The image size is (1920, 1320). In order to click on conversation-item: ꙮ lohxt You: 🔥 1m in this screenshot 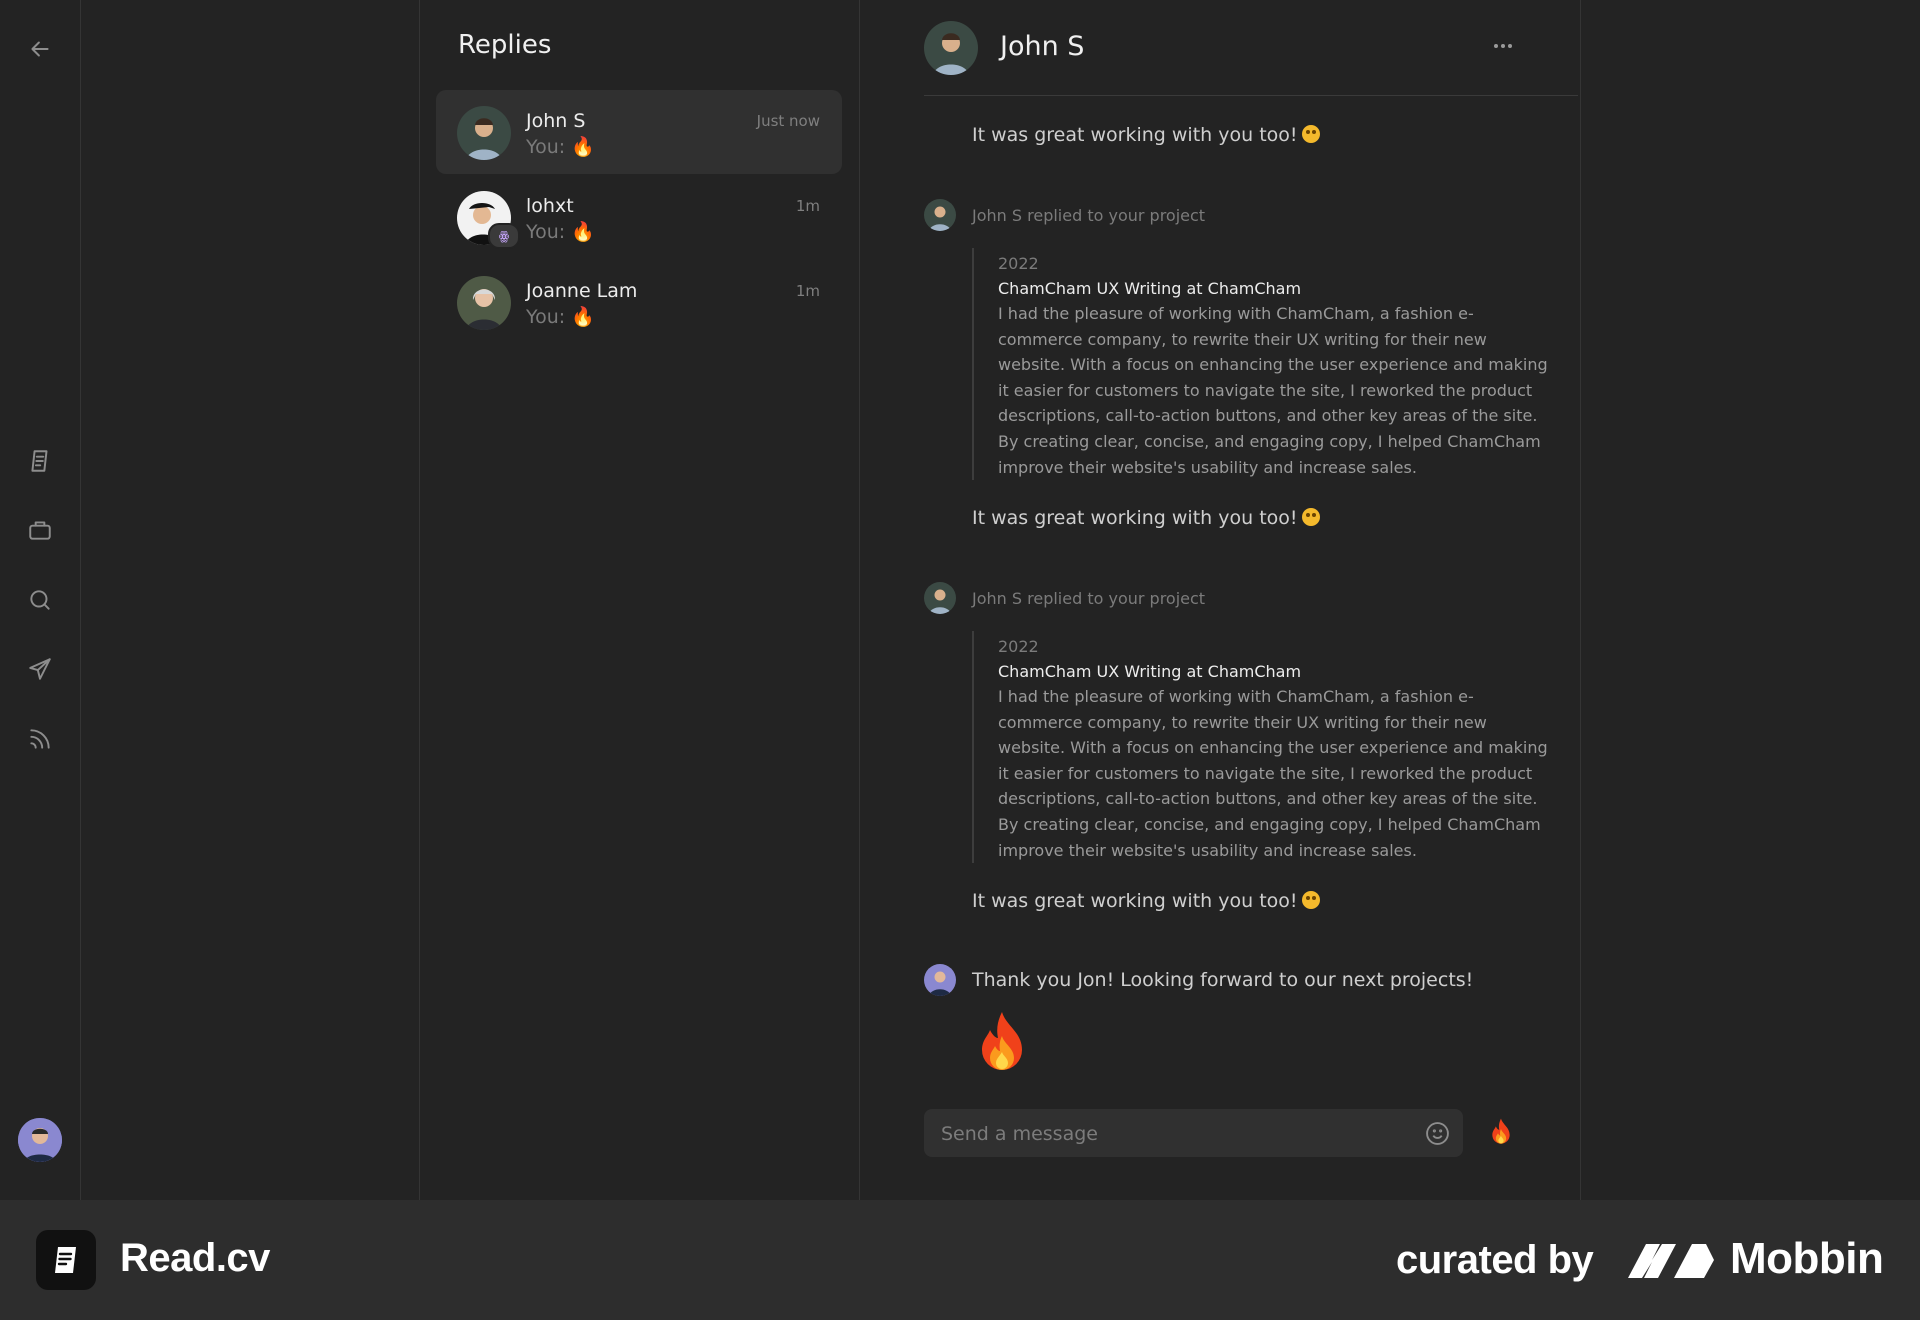, I will do `click(639, 217)`.